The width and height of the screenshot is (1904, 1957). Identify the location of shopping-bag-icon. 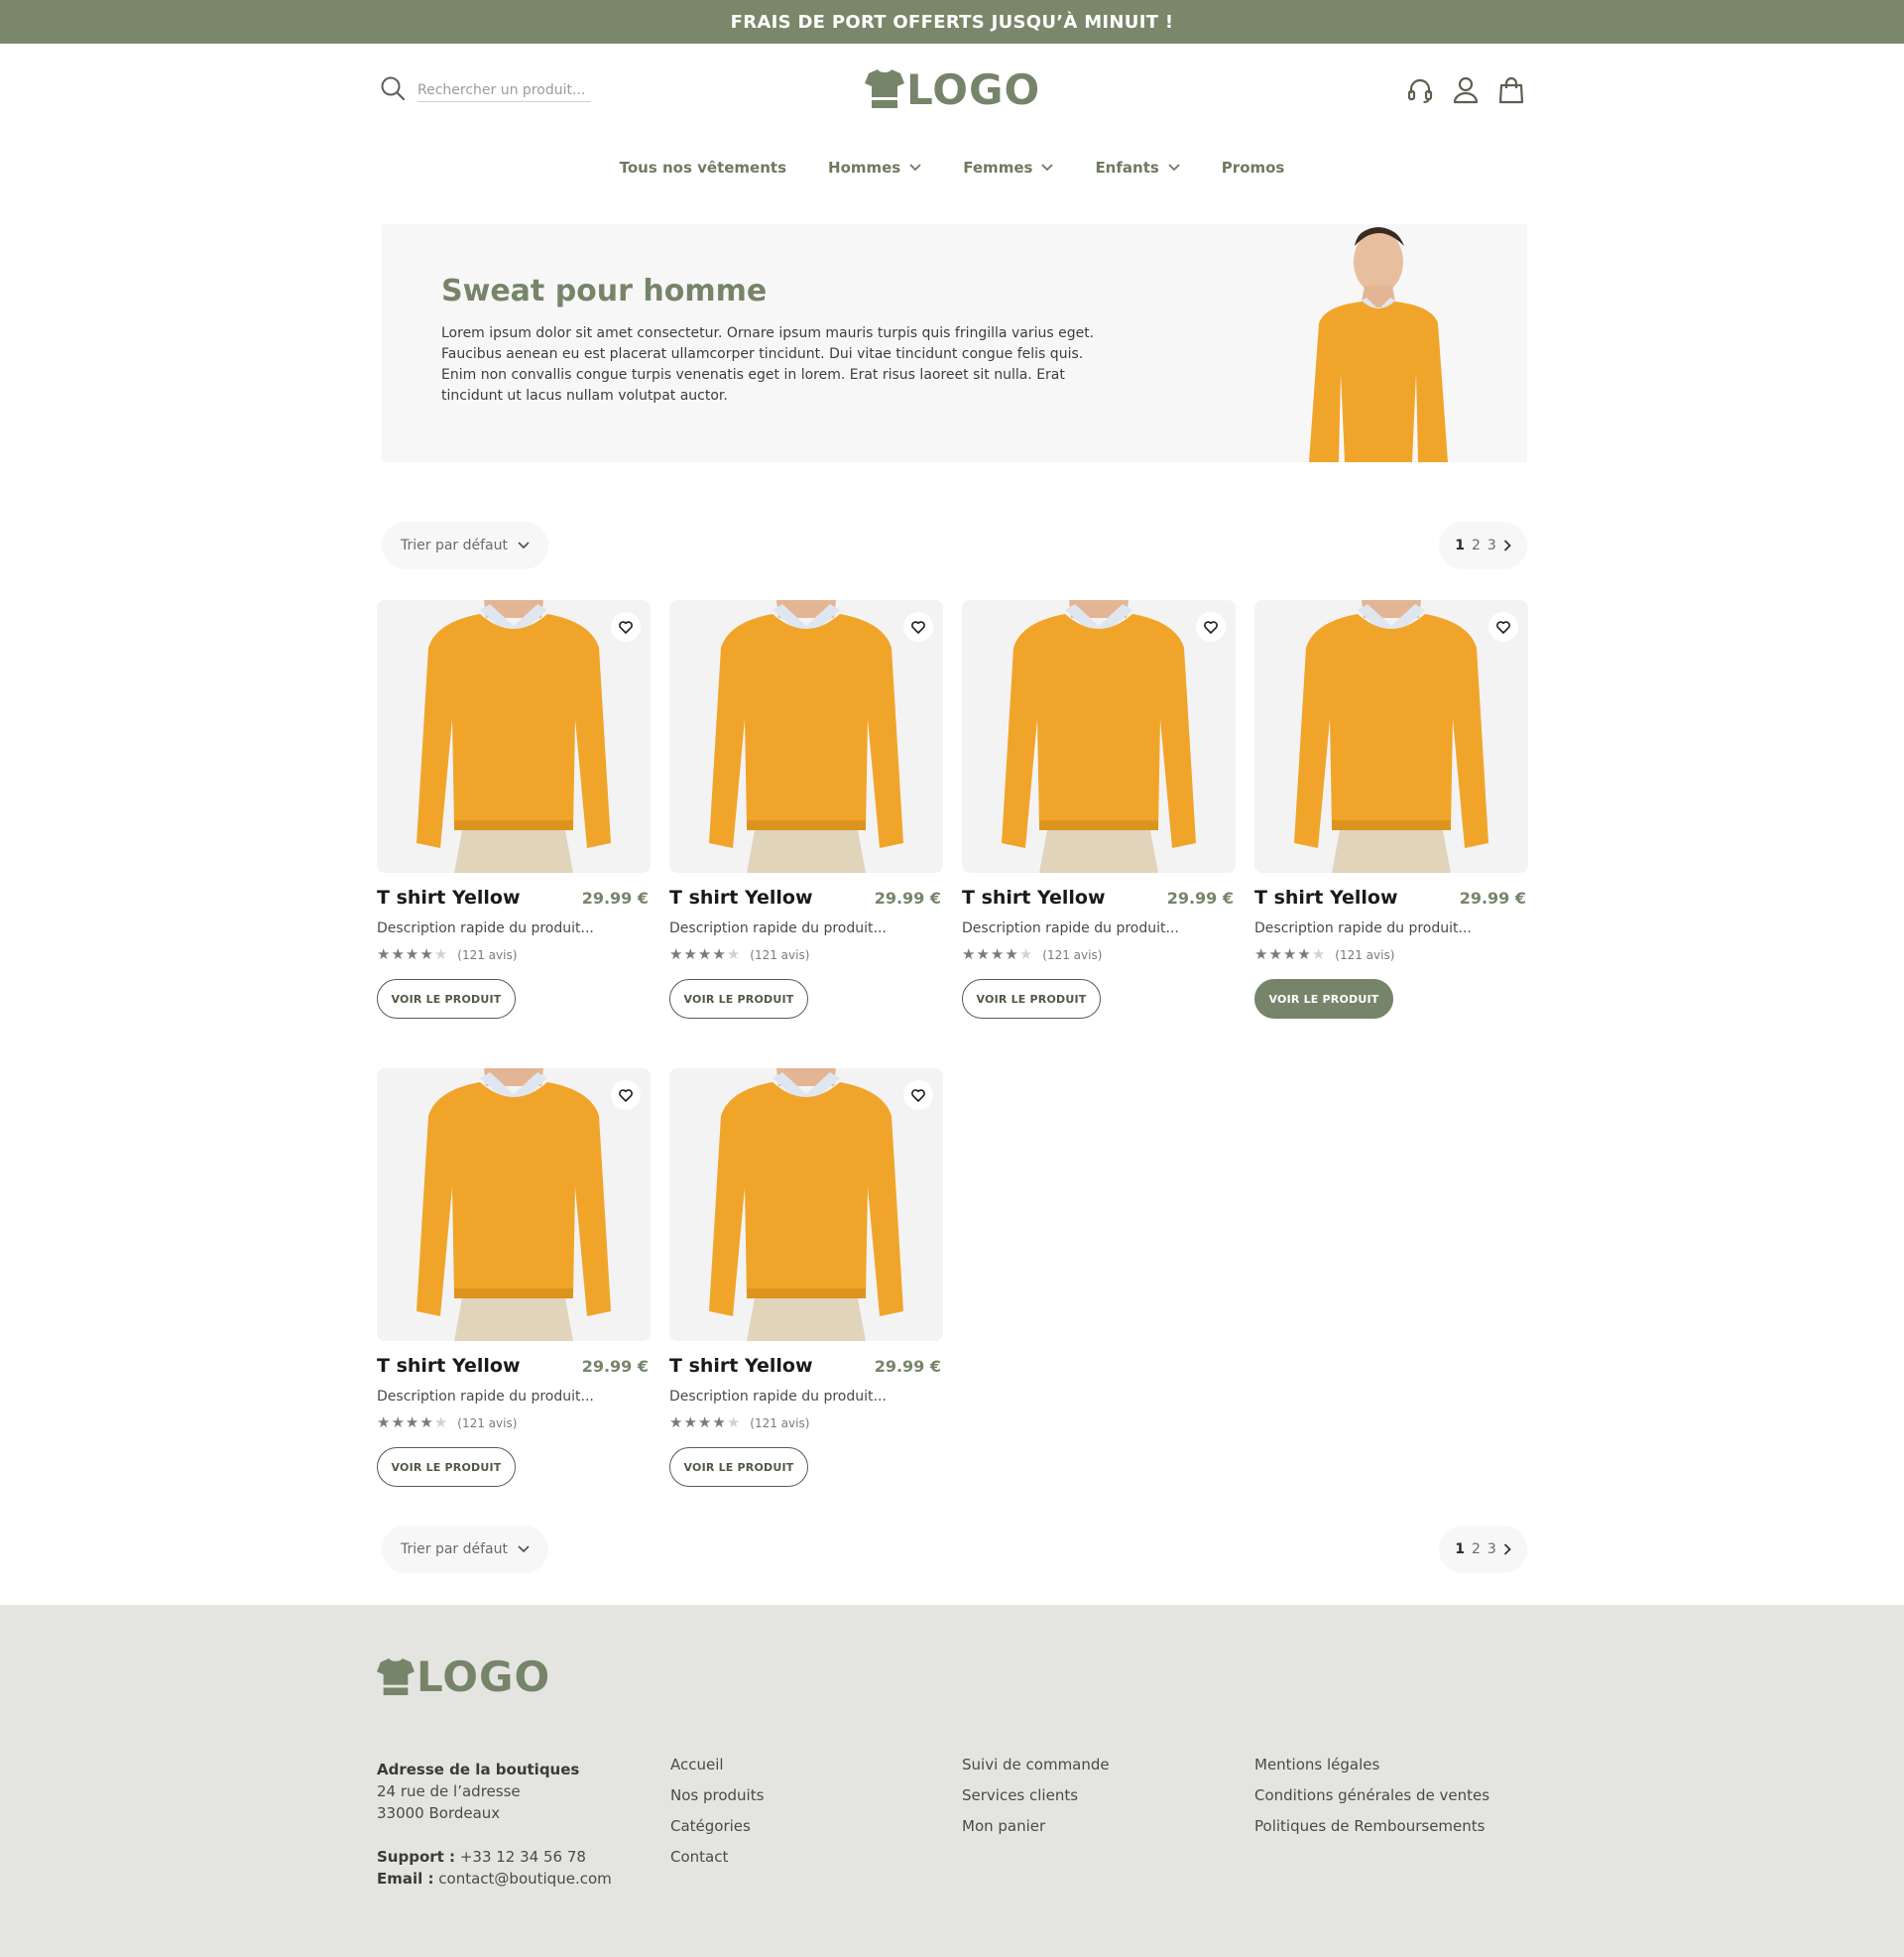
(1511, 90).